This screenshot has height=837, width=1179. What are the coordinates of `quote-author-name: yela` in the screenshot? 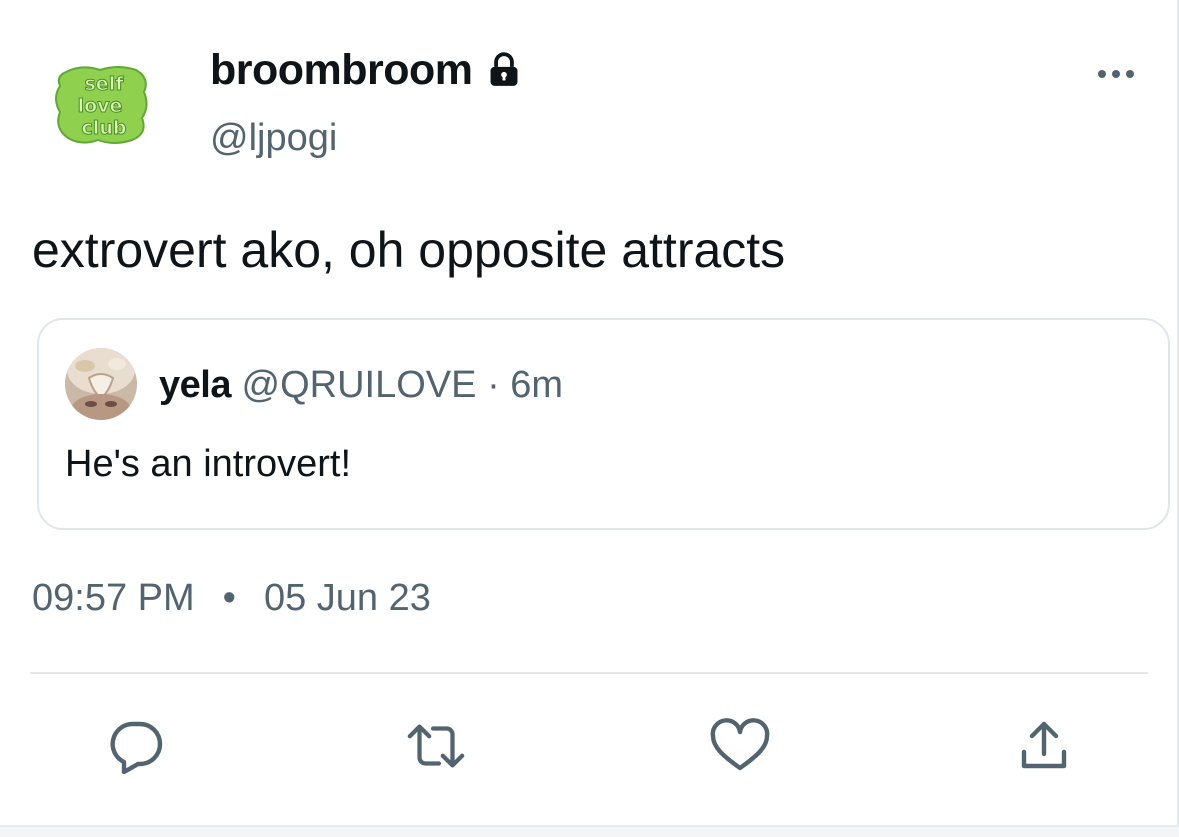 It's located at (195, 385).